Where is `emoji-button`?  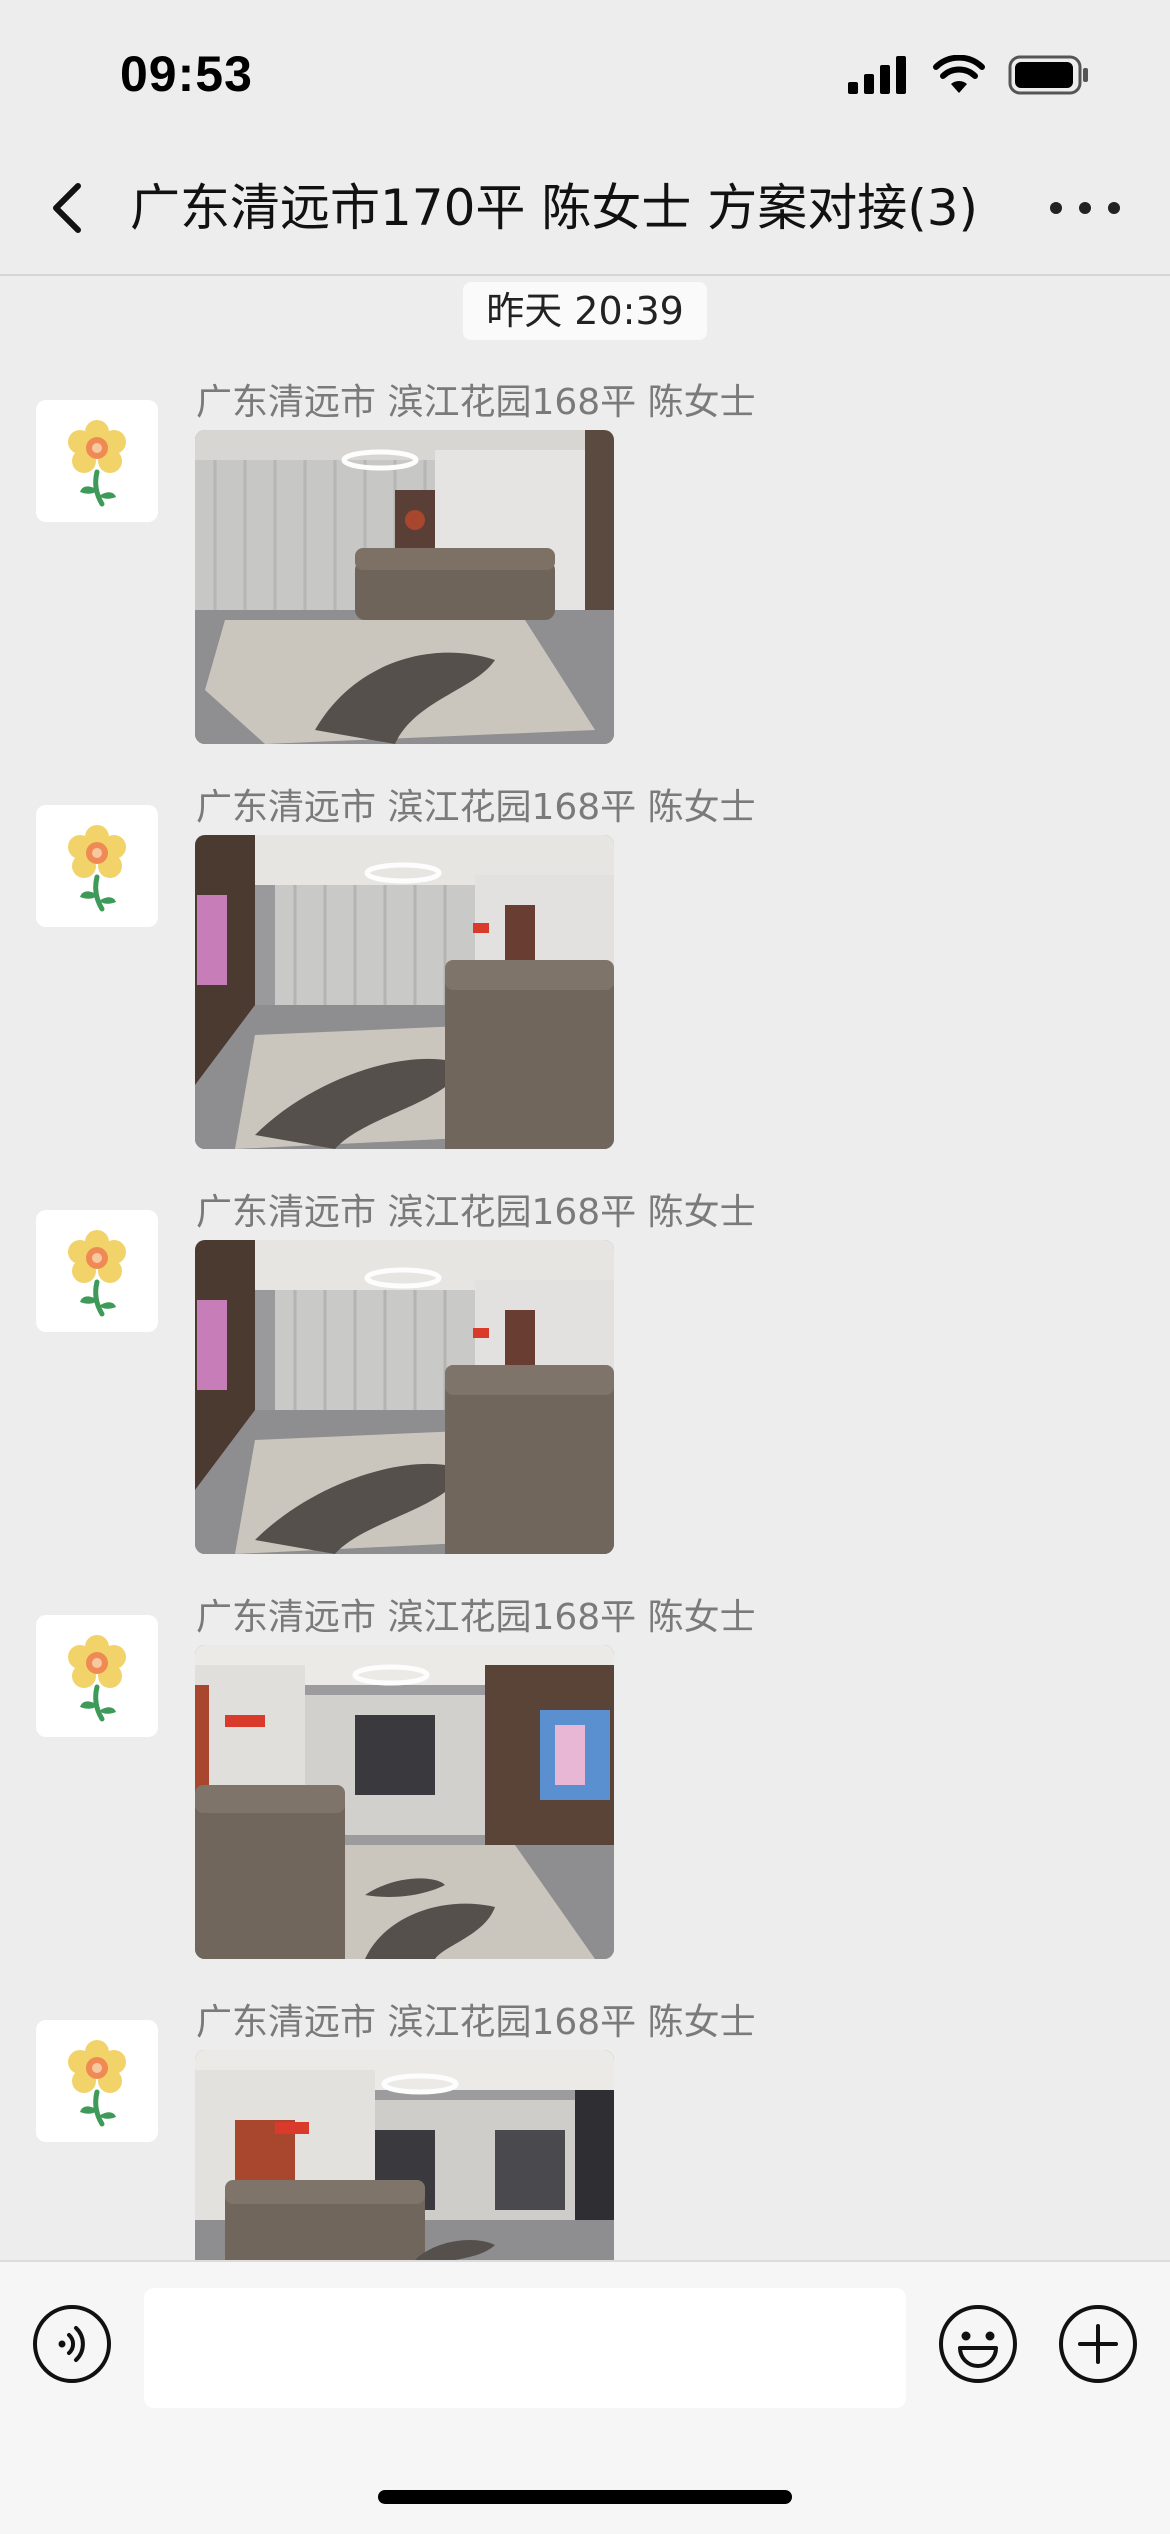
emoji-button is located at coordinates (978, 2344).